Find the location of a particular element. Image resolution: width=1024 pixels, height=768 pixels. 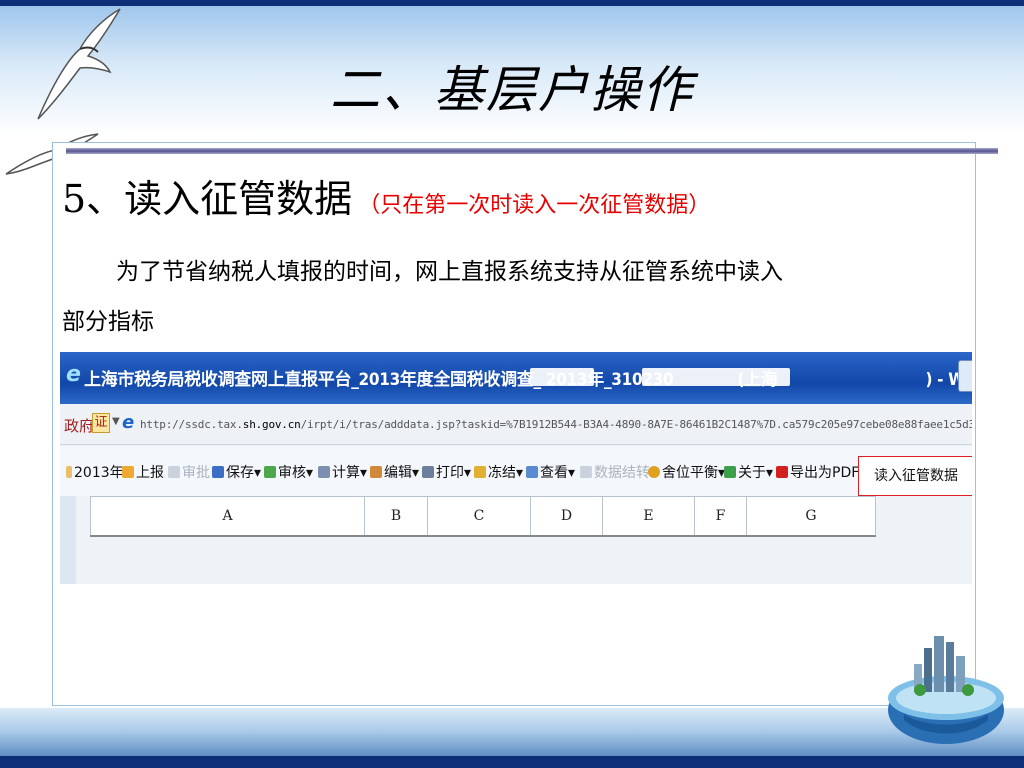

floppy-icon is located at coordinates (218, 472).